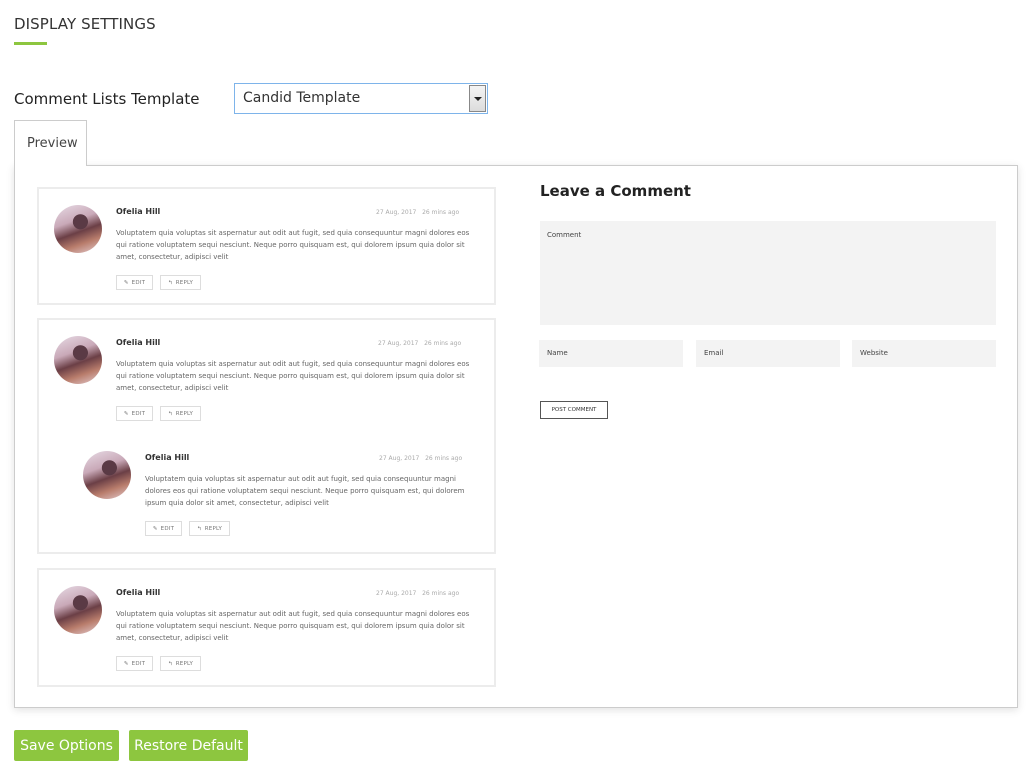  I want to click on email-input: Email, so click(768, 353).